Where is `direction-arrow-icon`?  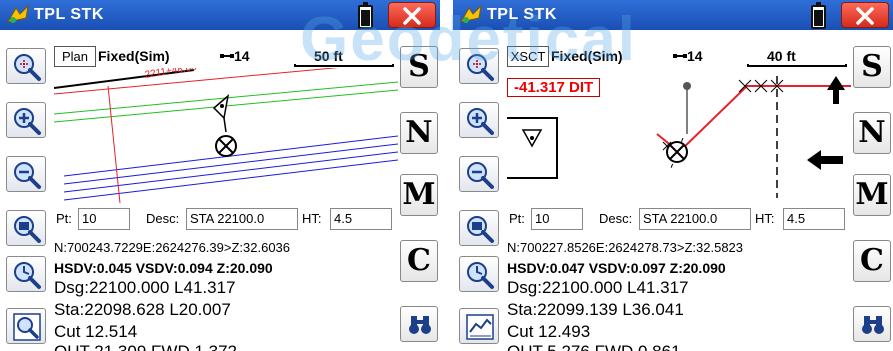
direction-arrow-icon is located at coordinates (825, 160).